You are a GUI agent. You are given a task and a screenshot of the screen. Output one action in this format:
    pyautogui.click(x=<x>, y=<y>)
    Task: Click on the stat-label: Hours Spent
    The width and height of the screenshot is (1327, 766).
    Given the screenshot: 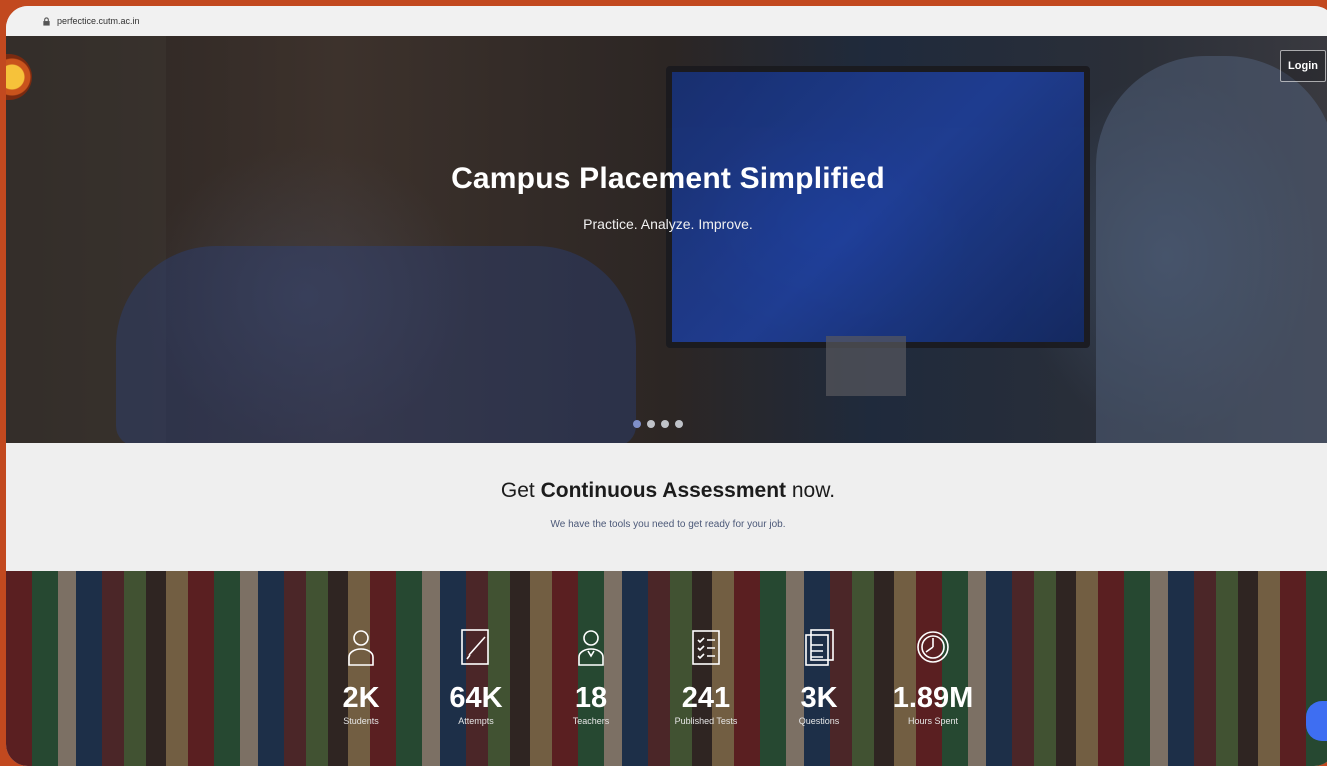 What is the action you would take?
    pyautogui.click(x=933, y=721)
    